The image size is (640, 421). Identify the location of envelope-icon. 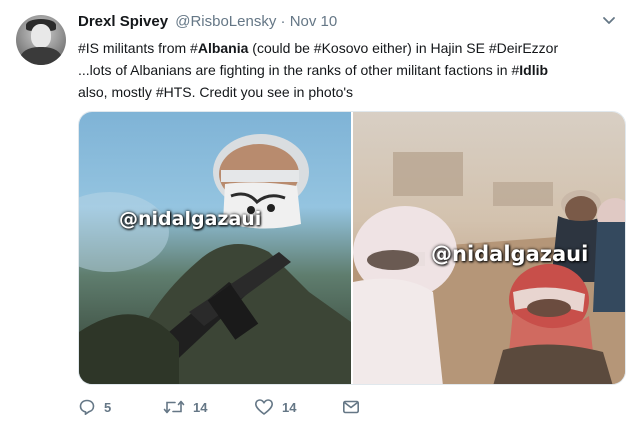
(350, 407).